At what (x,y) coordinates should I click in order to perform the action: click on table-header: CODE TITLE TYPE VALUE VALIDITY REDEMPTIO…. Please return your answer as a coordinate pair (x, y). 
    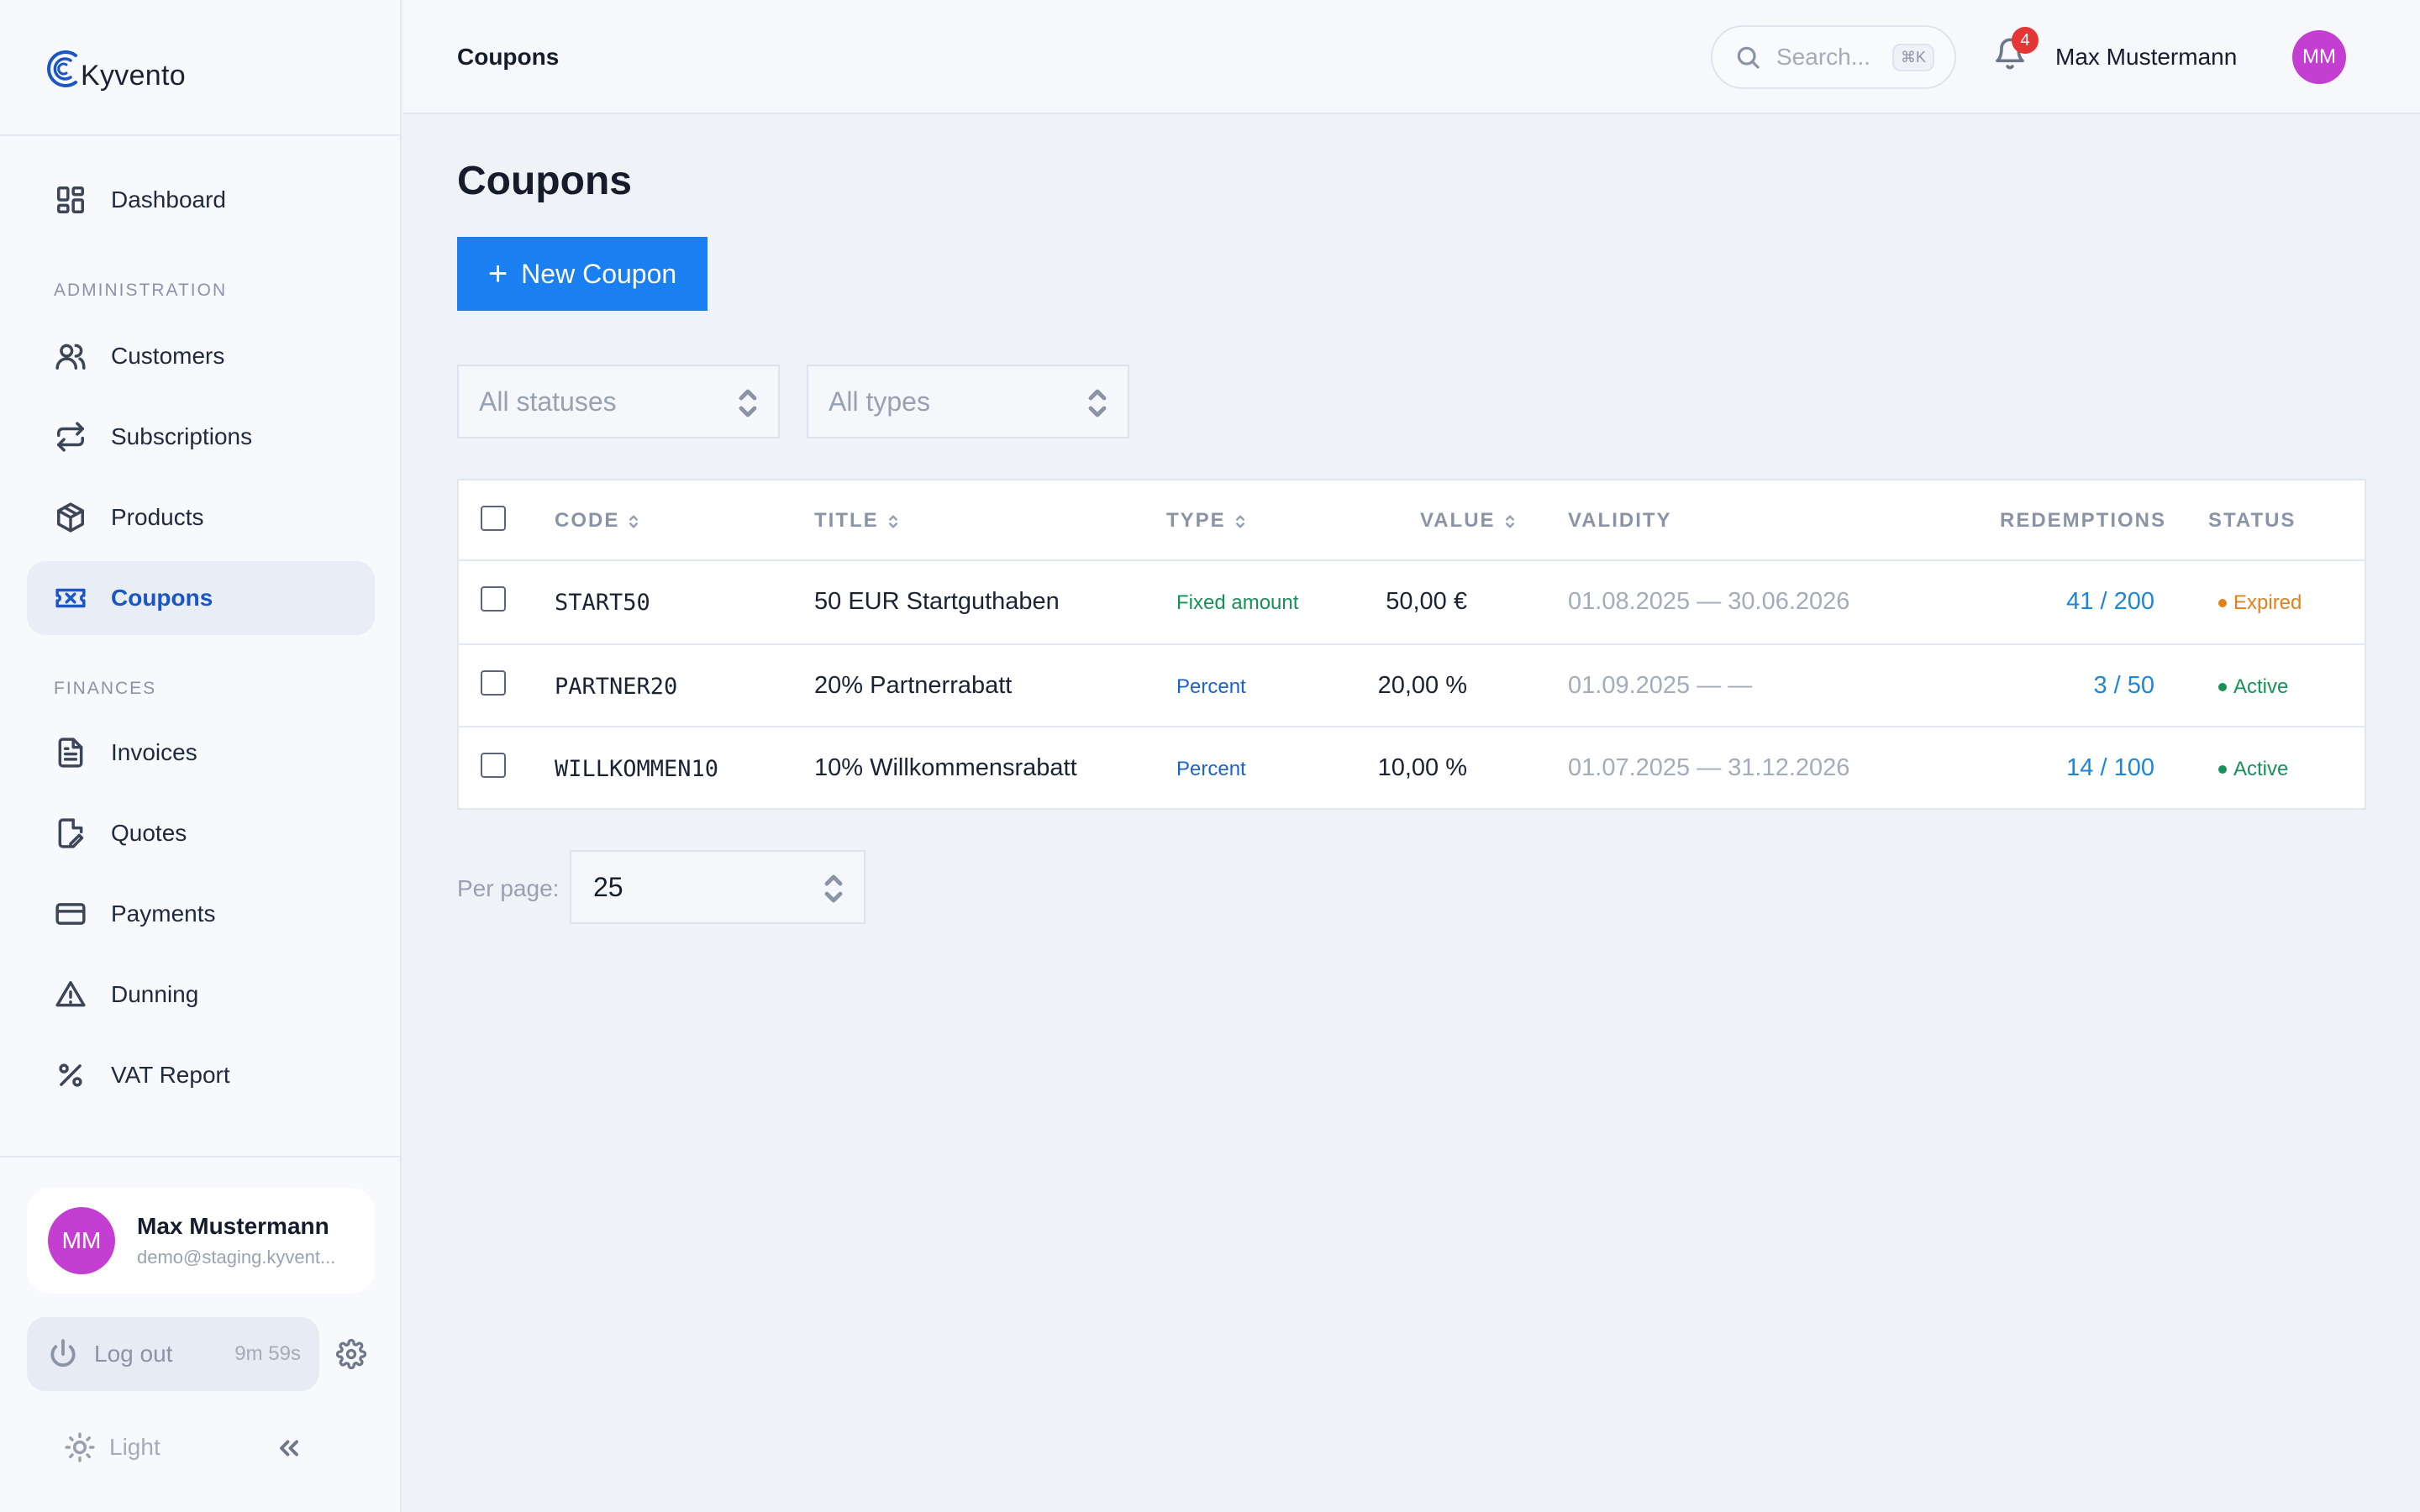
    Looking at the image, I should click on (1412, 520).